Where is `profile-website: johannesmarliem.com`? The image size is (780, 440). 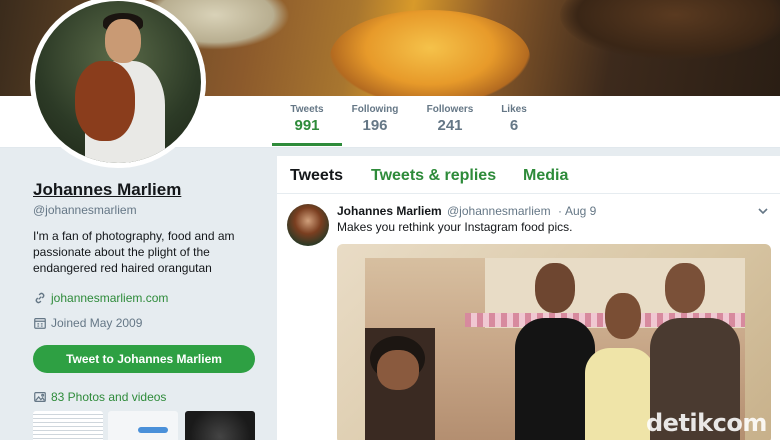
profile-website: johannesmarliem.com is located at coordinates (100, 298).